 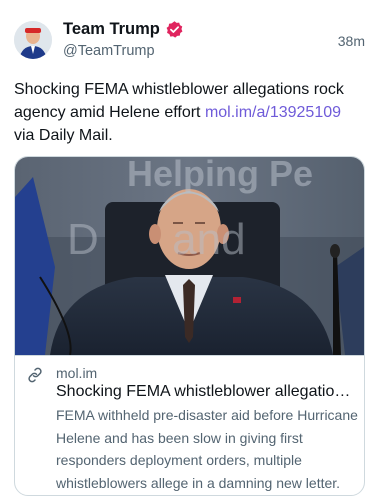 What do you see at coordinates (35, 375) in the screenshot?
I see `link-icon` at bounding box center [35, 375].